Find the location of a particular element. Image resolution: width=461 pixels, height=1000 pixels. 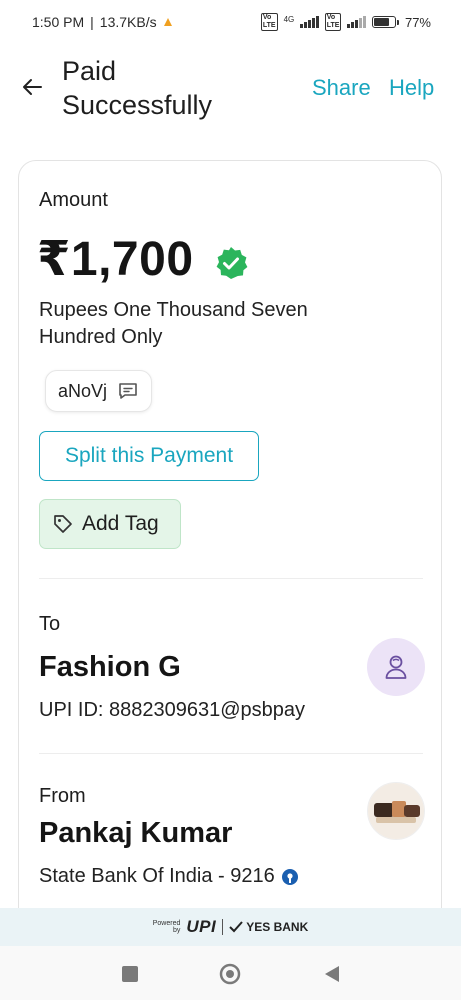

status-time: 1:50 PM is located at coordinates (58, 22).